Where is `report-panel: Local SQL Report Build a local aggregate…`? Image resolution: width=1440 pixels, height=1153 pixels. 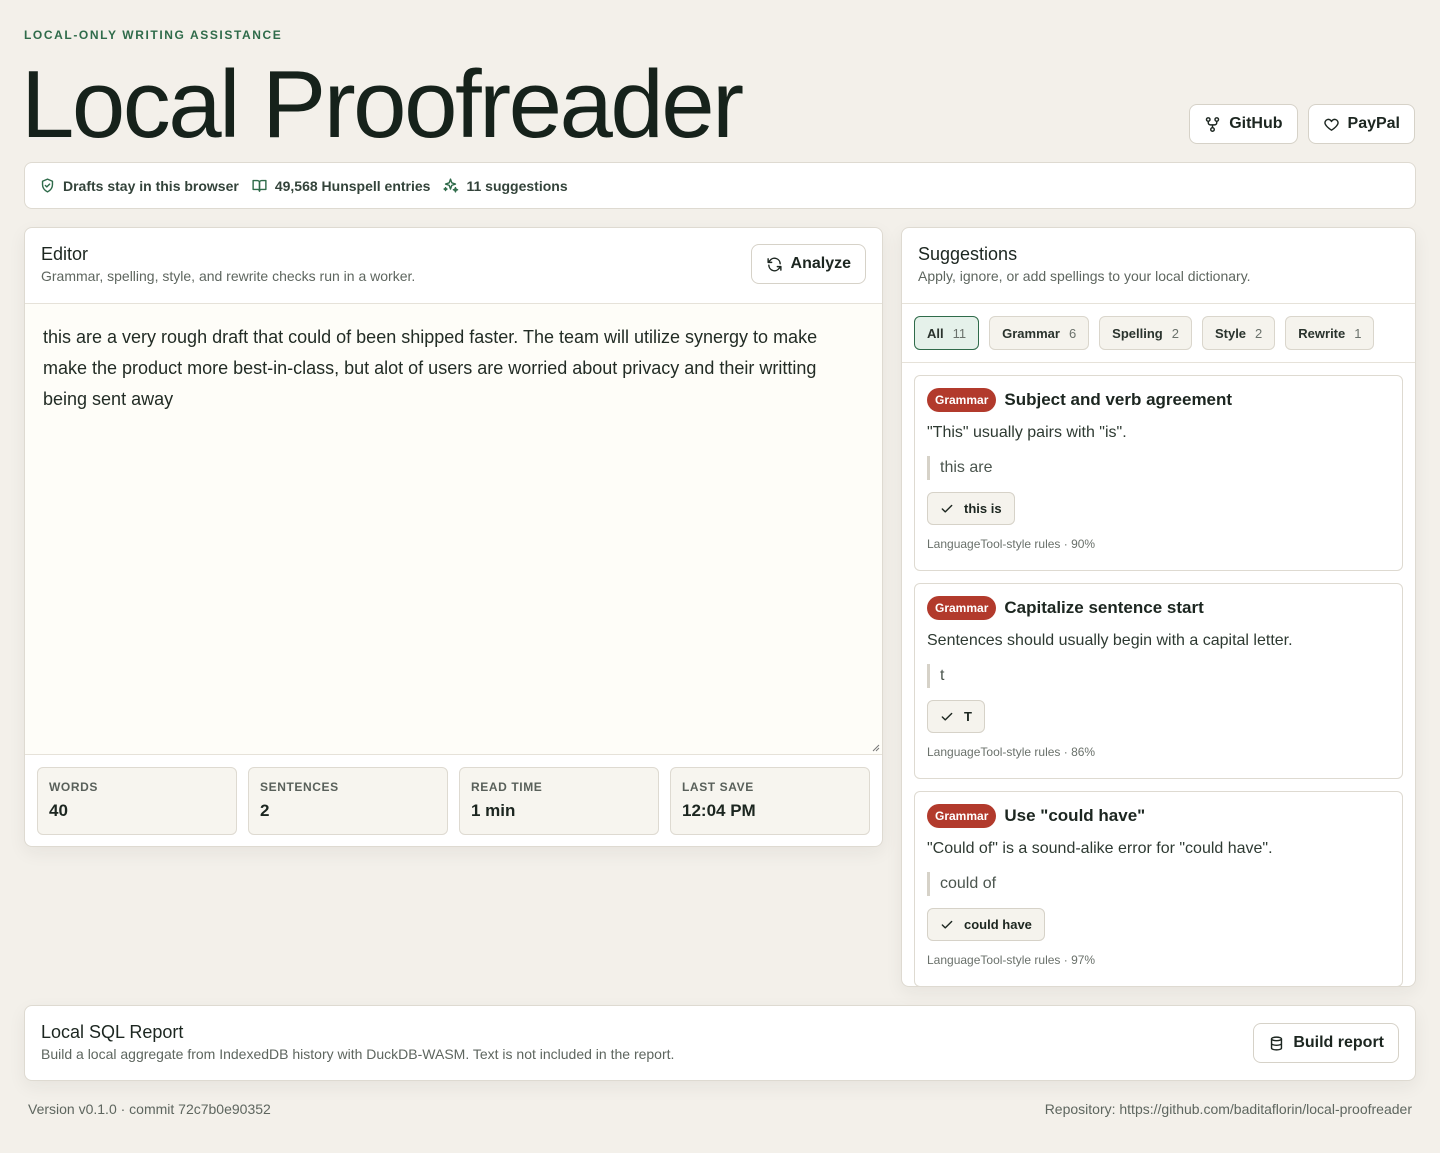 report-panel: Local SQL Report Build a local aggregate… is located at coordinates (720, 1043).